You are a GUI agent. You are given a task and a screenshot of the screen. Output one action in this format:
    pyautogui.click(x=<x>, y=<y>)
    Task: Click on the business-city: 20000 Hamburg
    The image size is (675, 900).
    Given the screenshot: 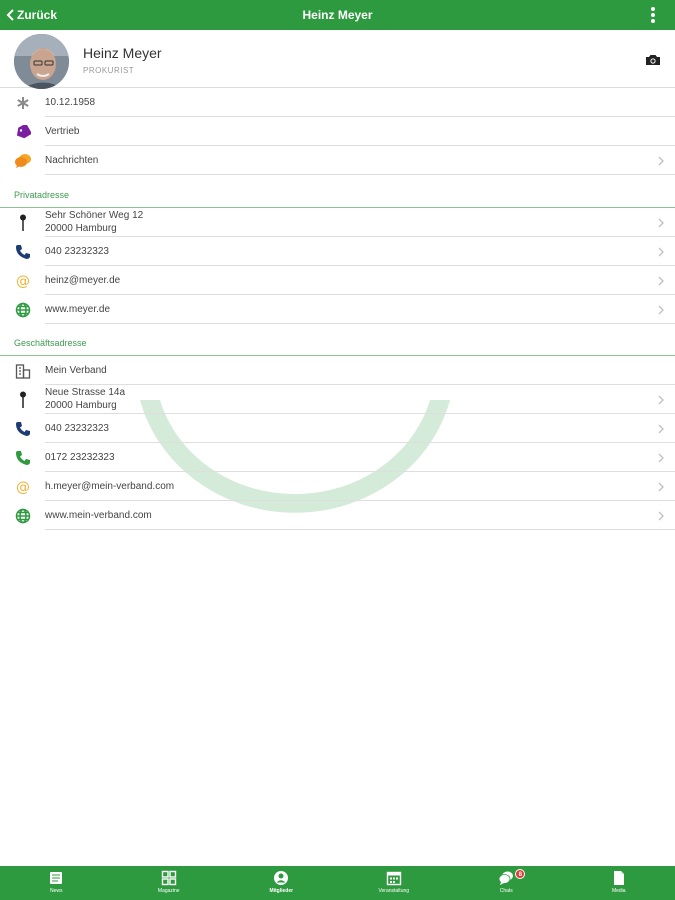 What is the action you would take?
    pyautogui.click(x=81, y=405)
    